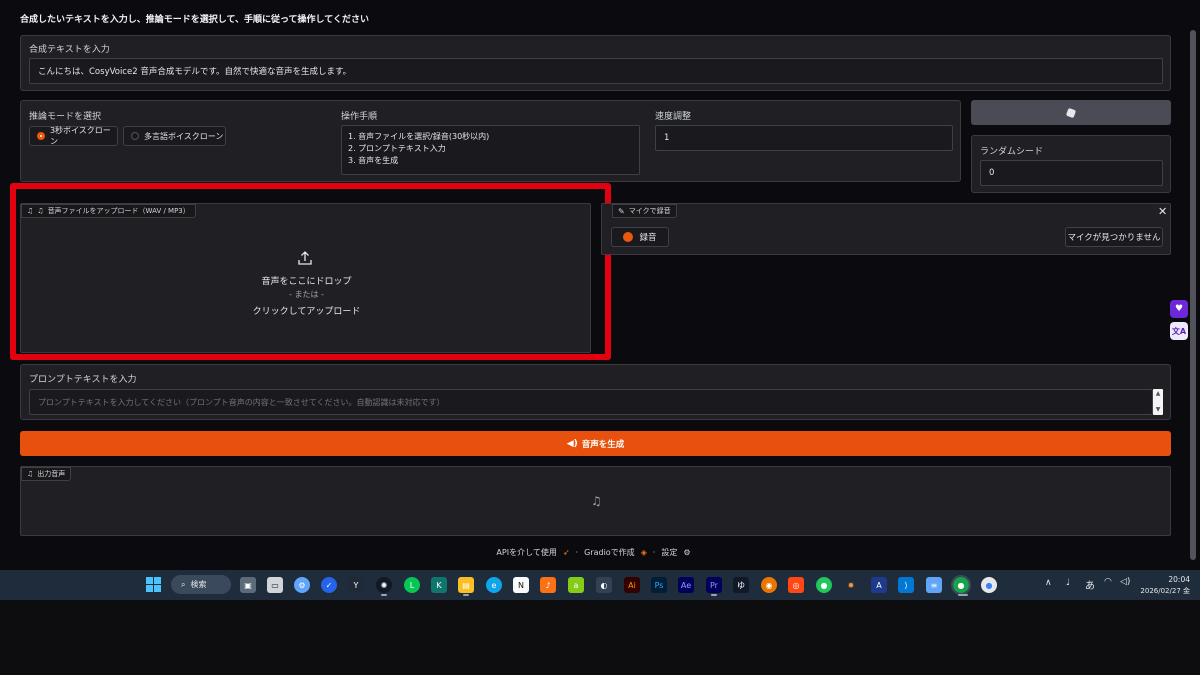  What do you see at coordinates (1162, 211) in the screenshot?
I see `close-icon: ✕` at bounding box center [1162, 211].